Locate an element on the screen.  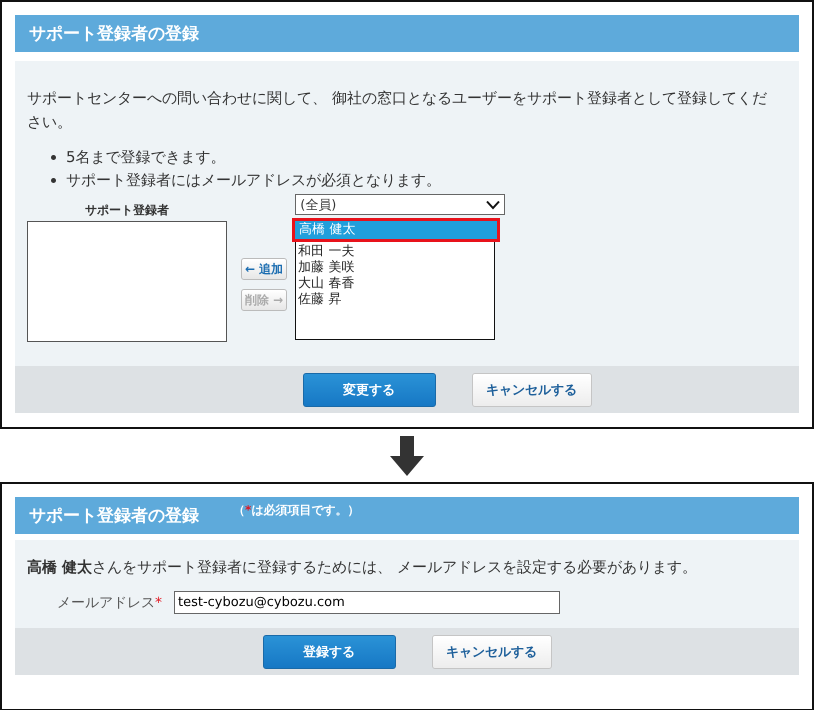
email-field: test-cybozu@cybozu.com is located at coordinates (367, 602).